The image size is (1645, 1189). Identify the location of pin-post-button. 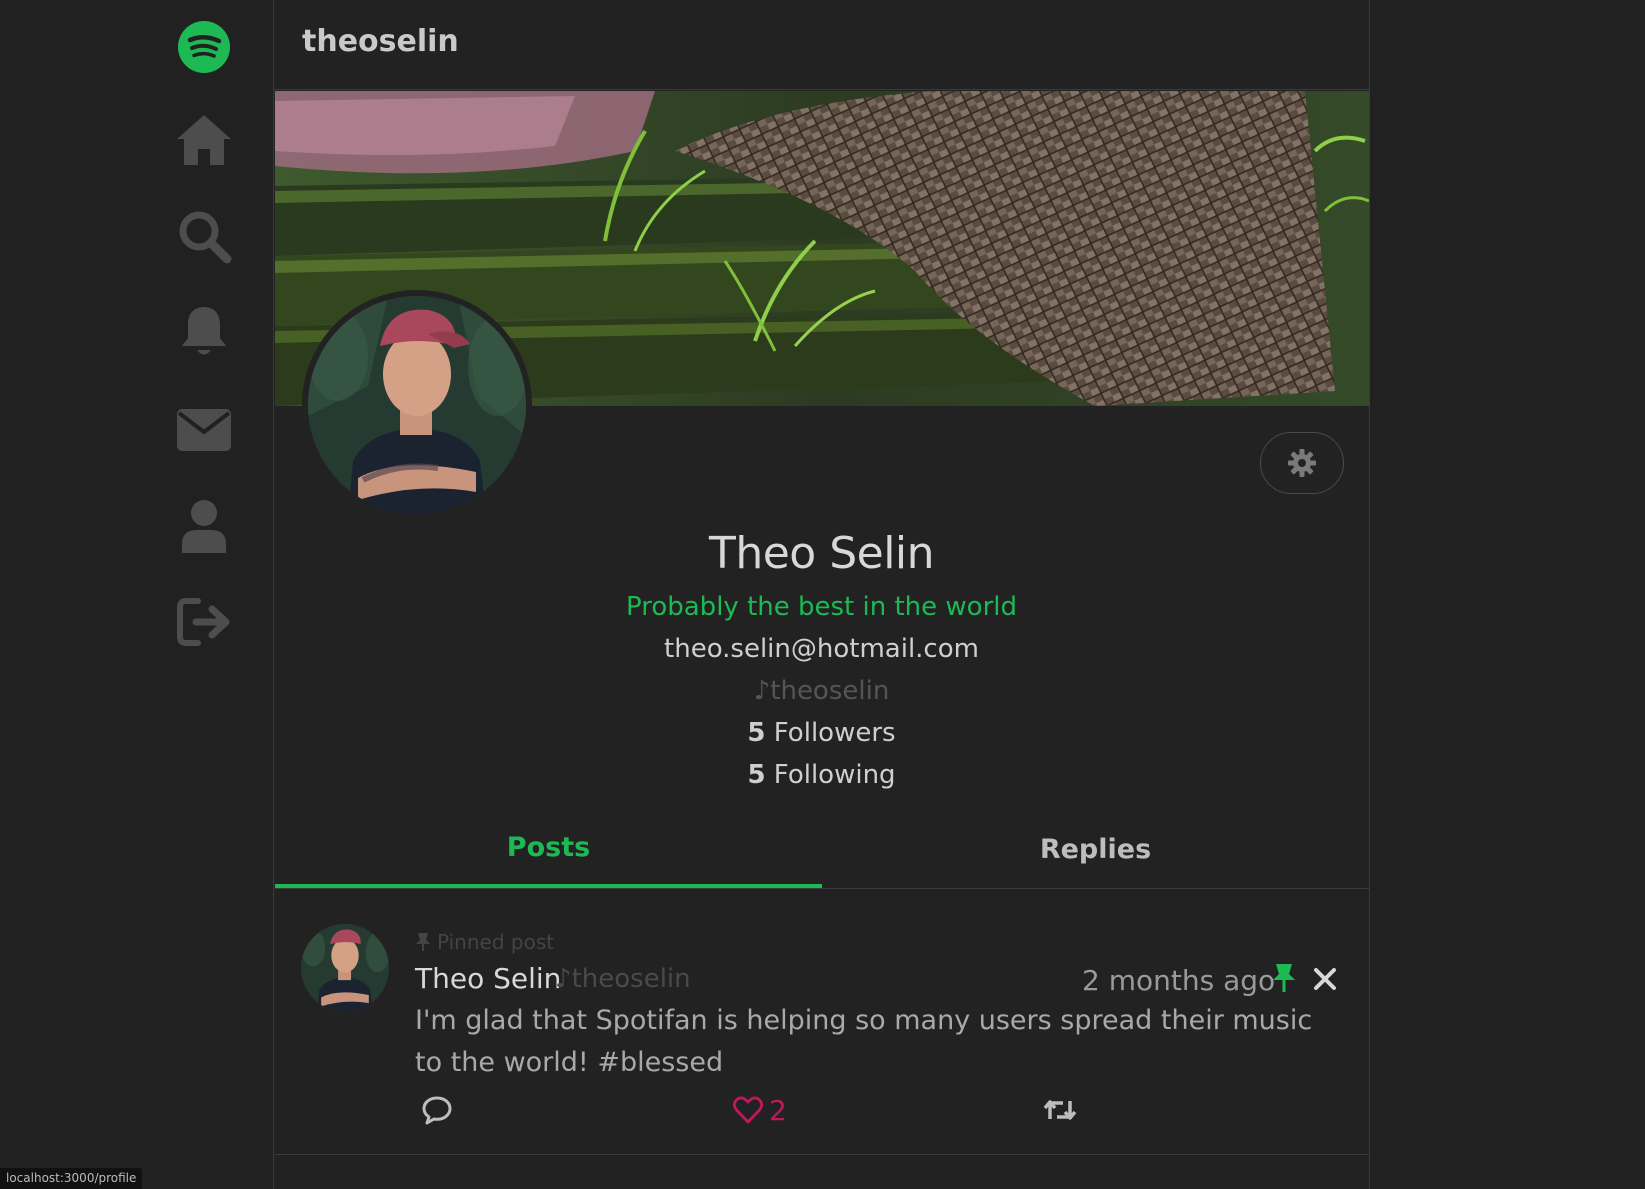
(1288, 980).